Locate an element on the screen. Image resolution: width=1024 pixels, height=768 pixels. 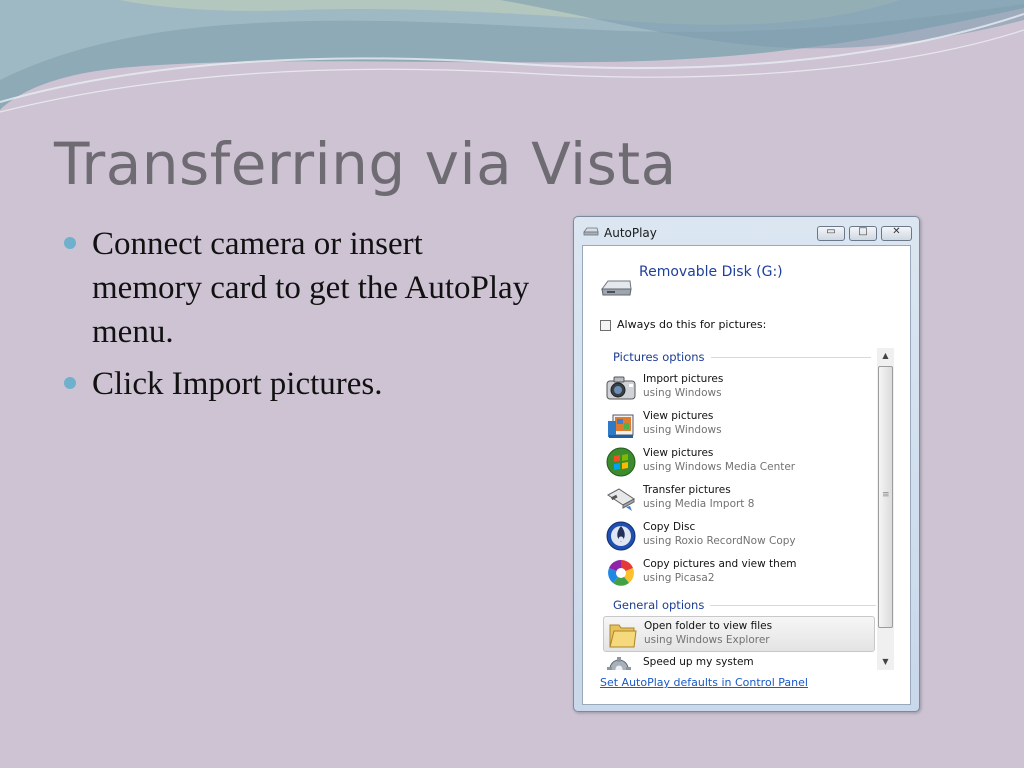
folder-icon is located at coordinates (623, 636).